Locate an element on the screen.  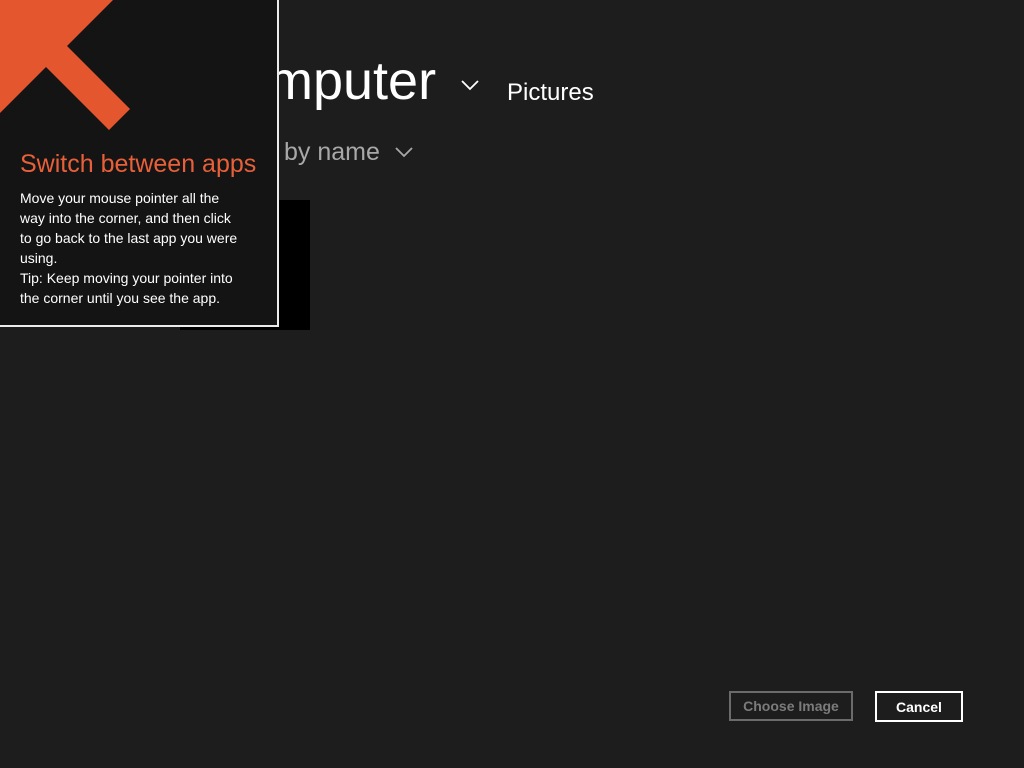
location-dropdown: mputer is located at coordinates (375, 86).